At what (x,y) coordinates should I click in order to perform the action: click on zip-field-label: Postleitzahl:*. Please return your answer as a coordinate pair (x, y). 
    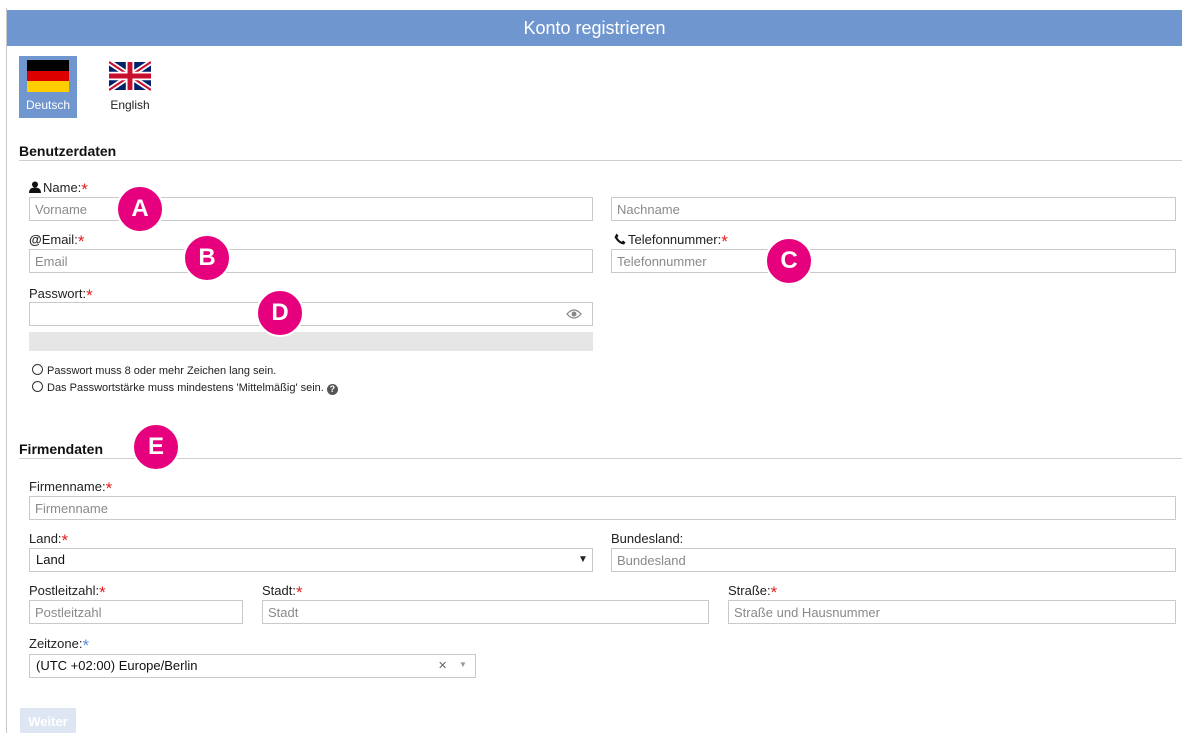
    Looking at the image, I should click on (67, 592).